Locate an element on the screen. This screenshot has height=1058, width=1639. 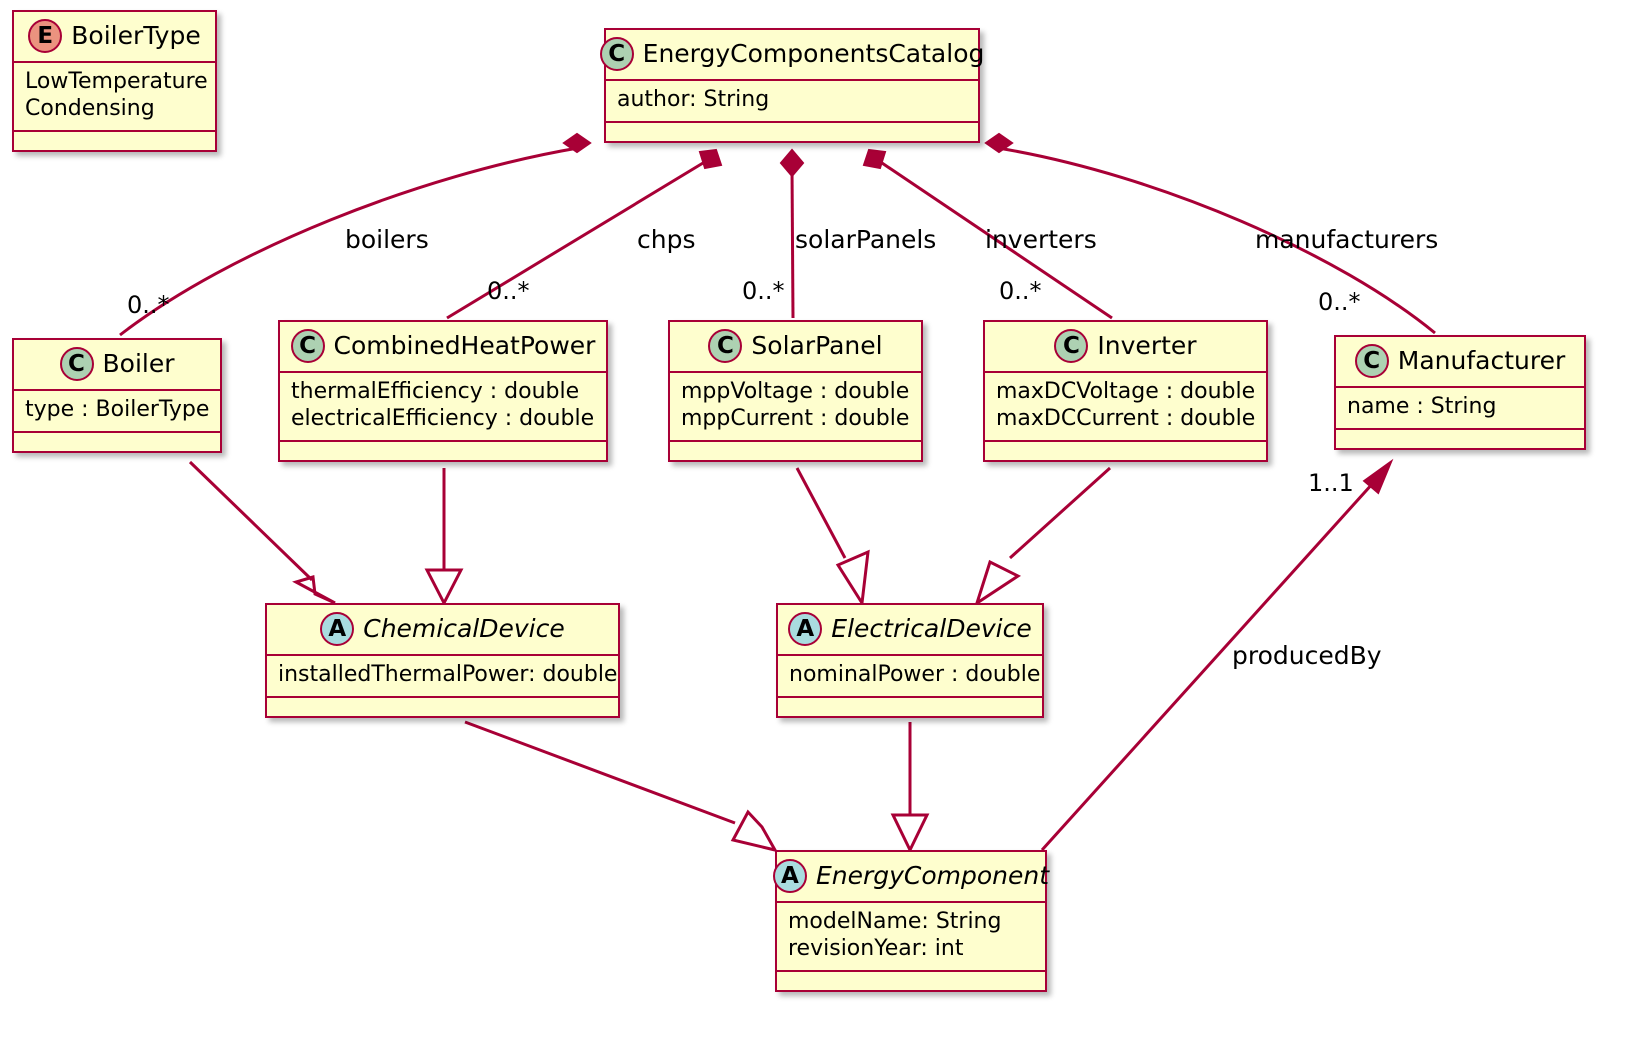
attribute: thermalEfficiency : double is located at coordinates (435, 391).